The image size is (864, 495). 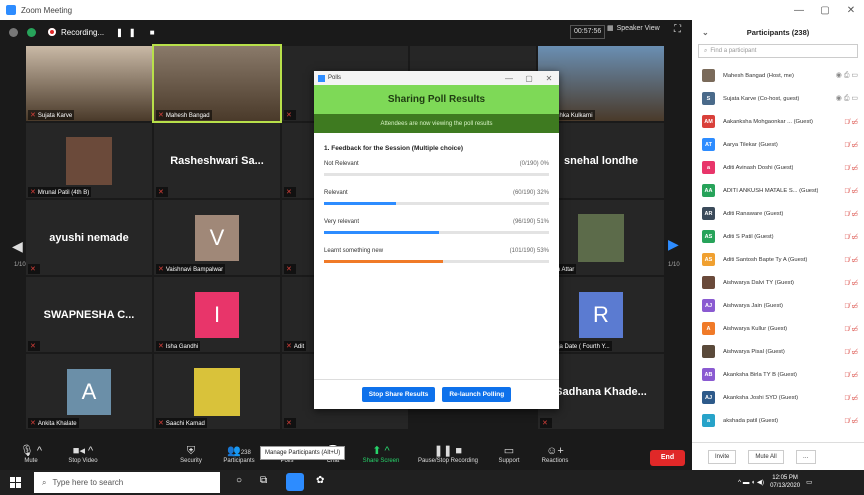 What do you see at coordinates (436, 99) in the screenshot?
I see `poll-header: Sharing Poll Results` at bounding box center [436, 99].